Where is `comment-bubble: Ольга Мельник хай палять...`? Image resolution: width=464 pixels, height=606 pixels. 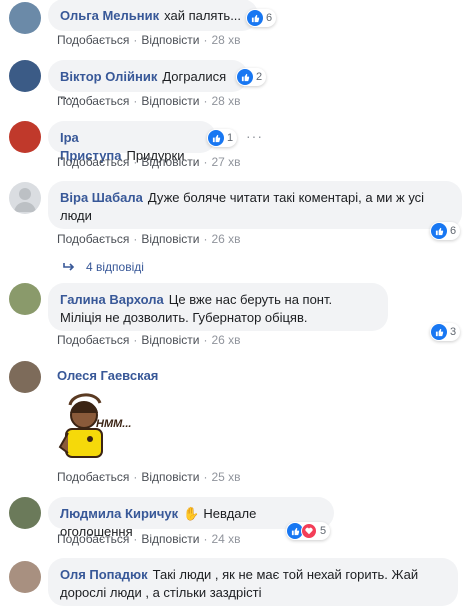
comment-bubble: Ольга Мельник хай палять... is located at coordinates (153, 15).